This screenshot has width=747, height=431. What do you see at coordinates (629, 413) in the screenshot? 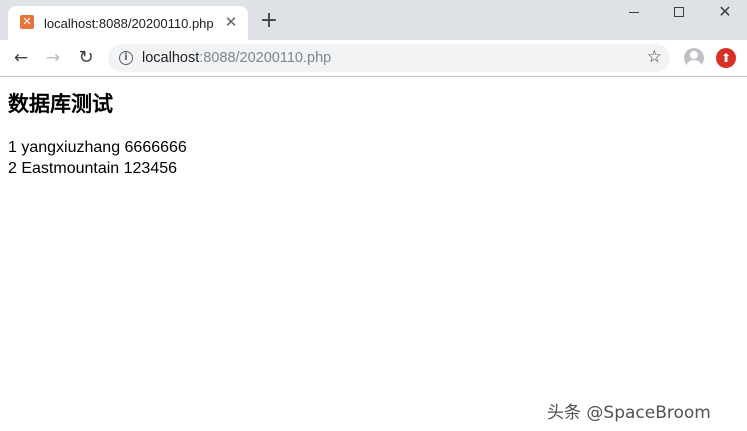
I see `watermark: 头条 @SpaceBroom` at bounding box center [629, 413].